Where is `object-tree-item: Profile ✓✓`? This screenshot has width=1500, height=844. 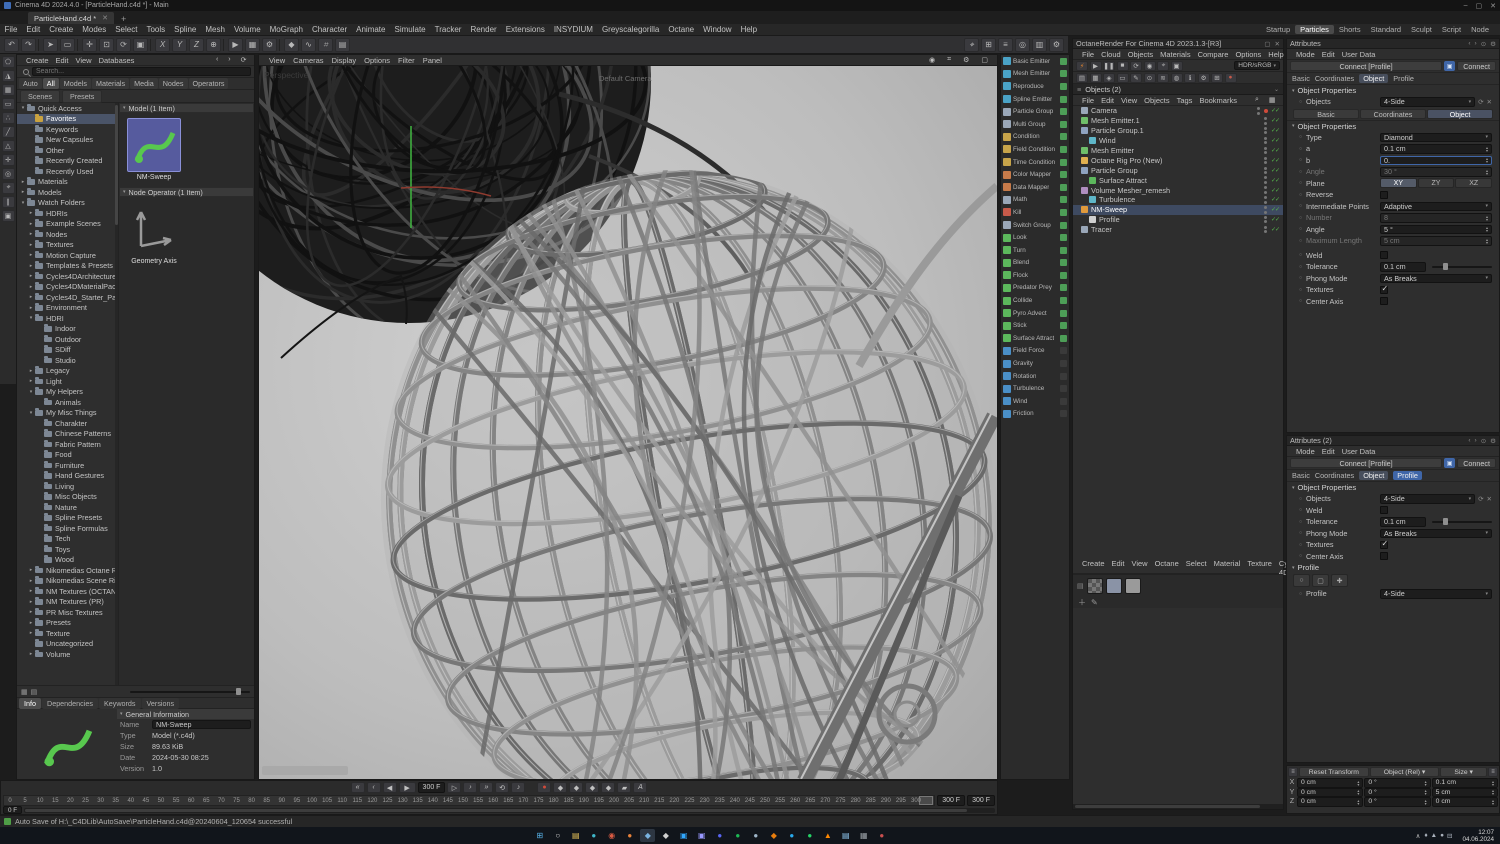
object-tree-item: Profile ✓✓ is located at coordinates (1178, 220).